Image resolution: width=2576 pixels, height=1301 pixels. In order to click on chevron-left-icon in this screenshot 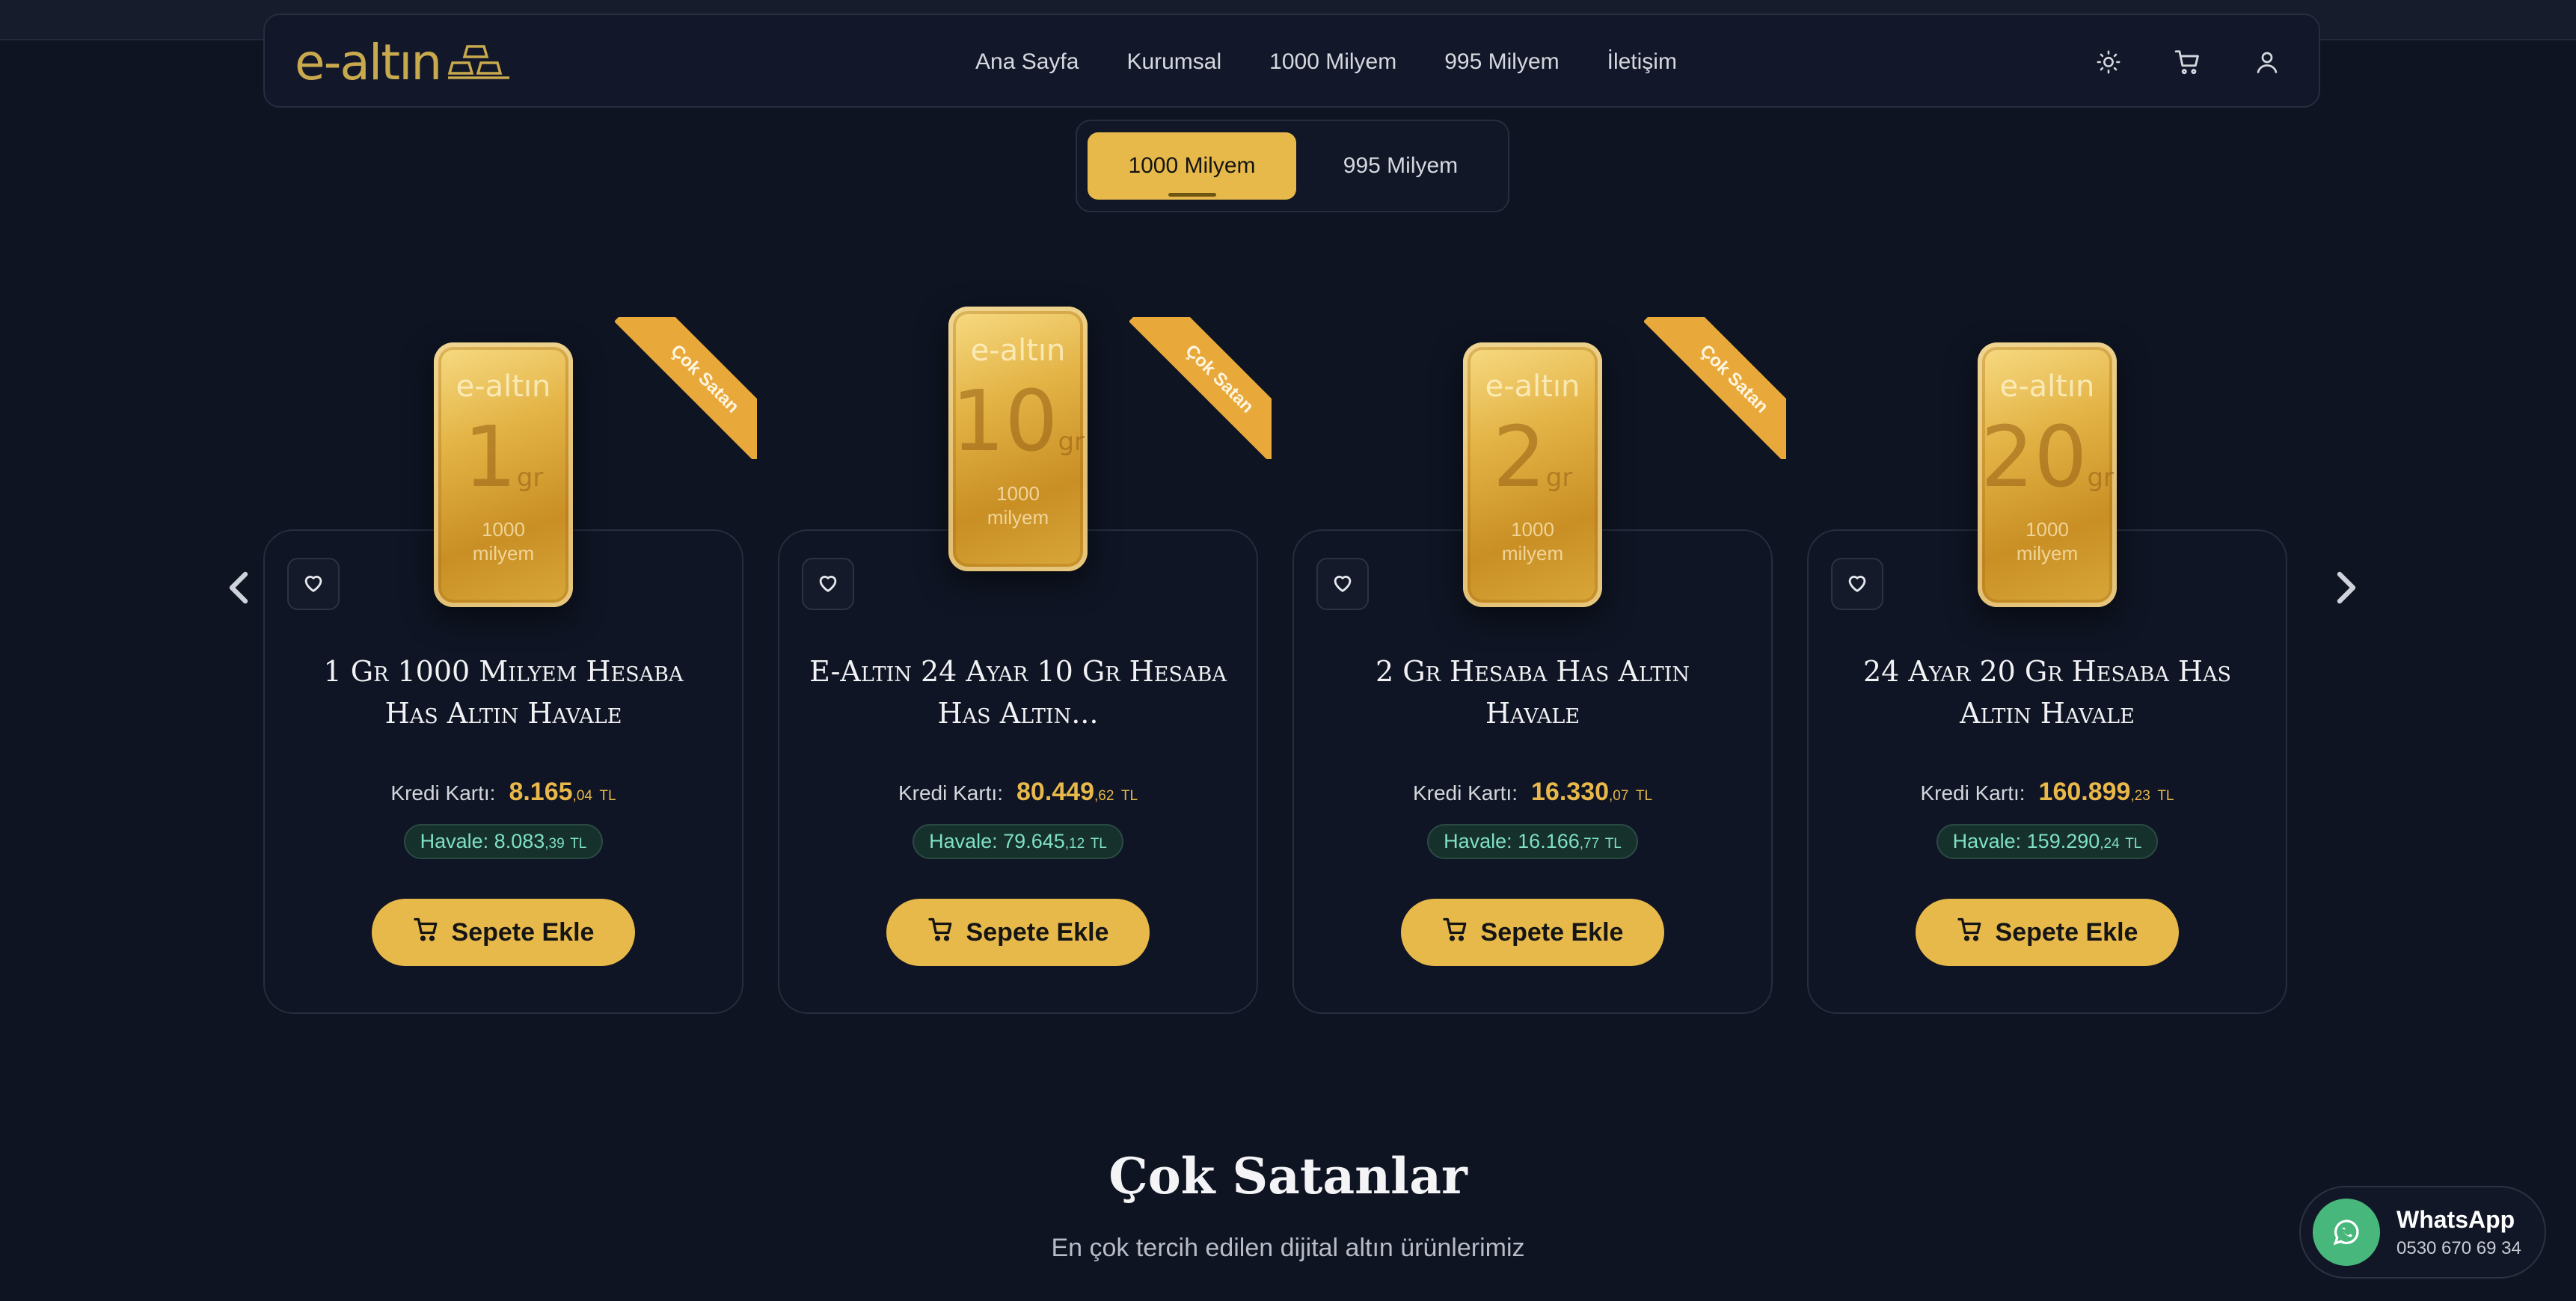, I will do `click(238, 587)`.